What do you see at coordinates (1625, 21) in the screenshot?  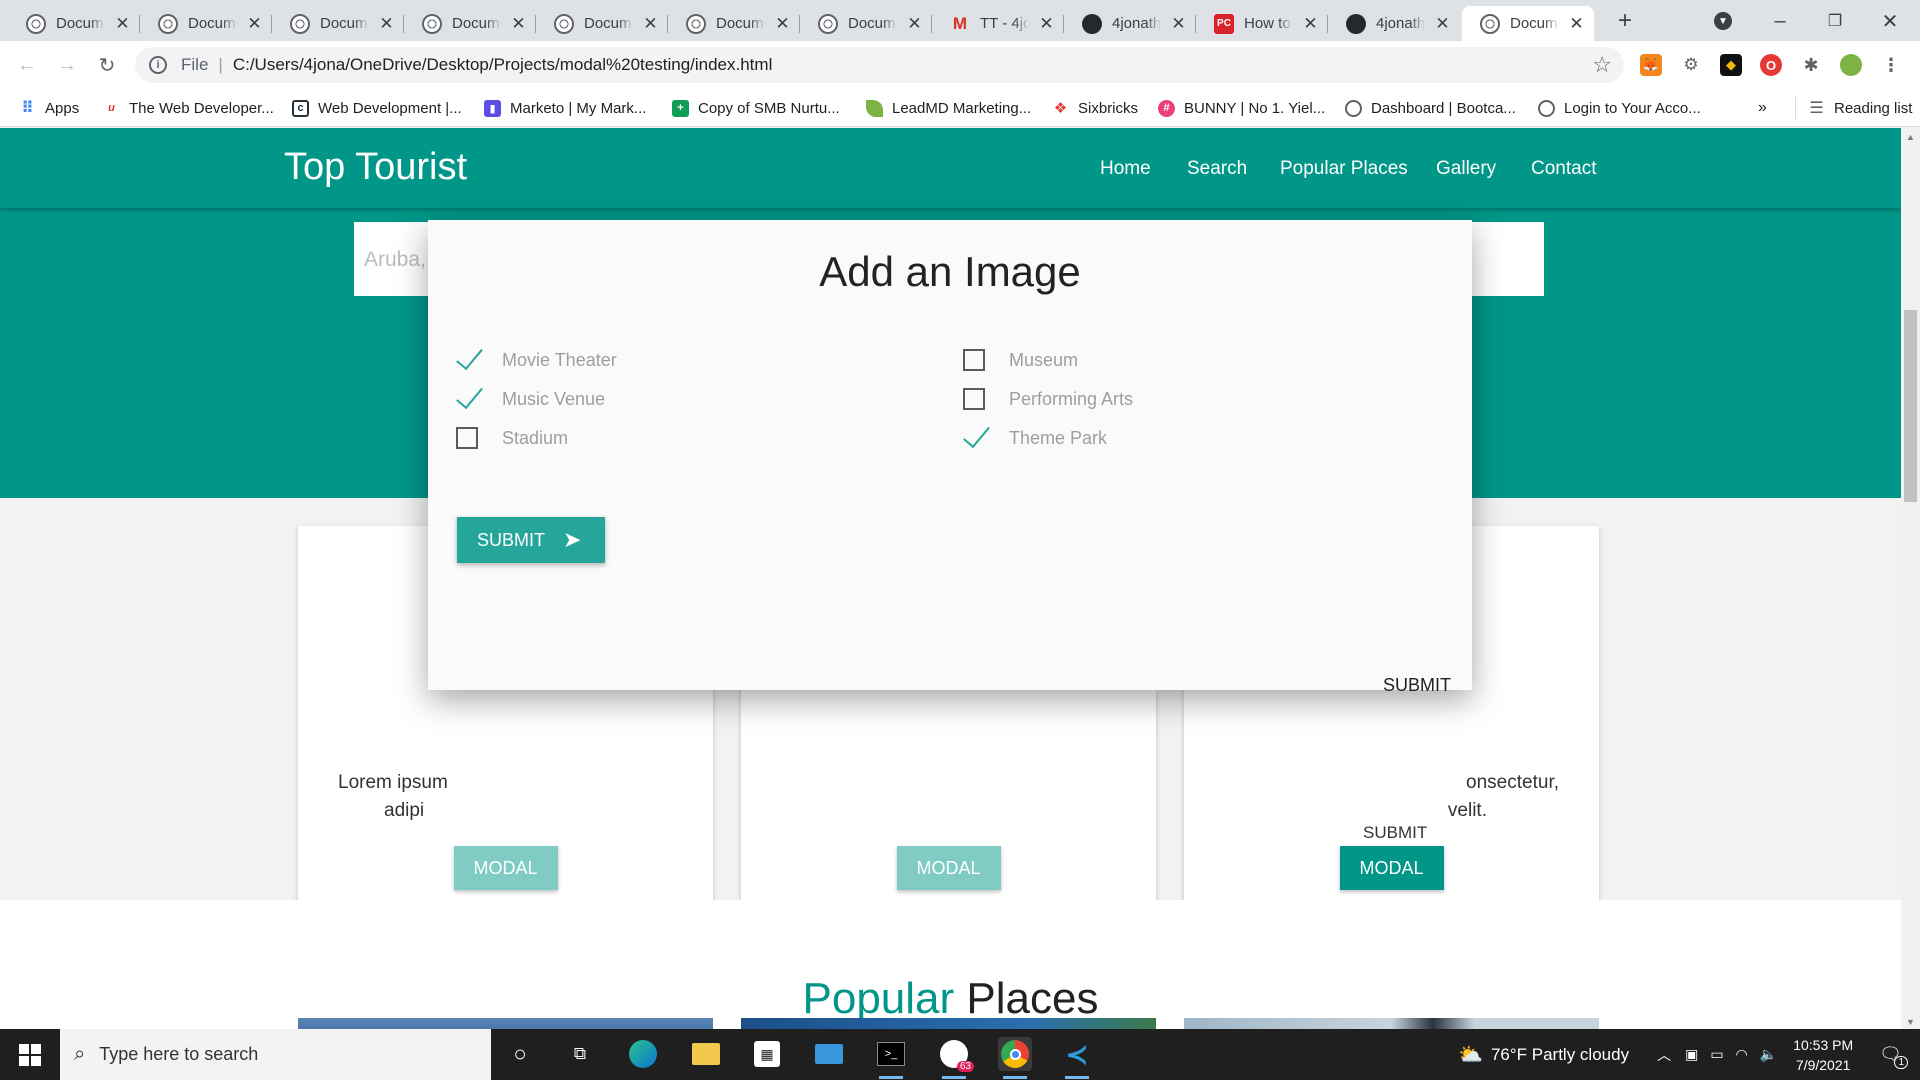 I see `new-tab-button: +` at bounding box center [1625, 21].